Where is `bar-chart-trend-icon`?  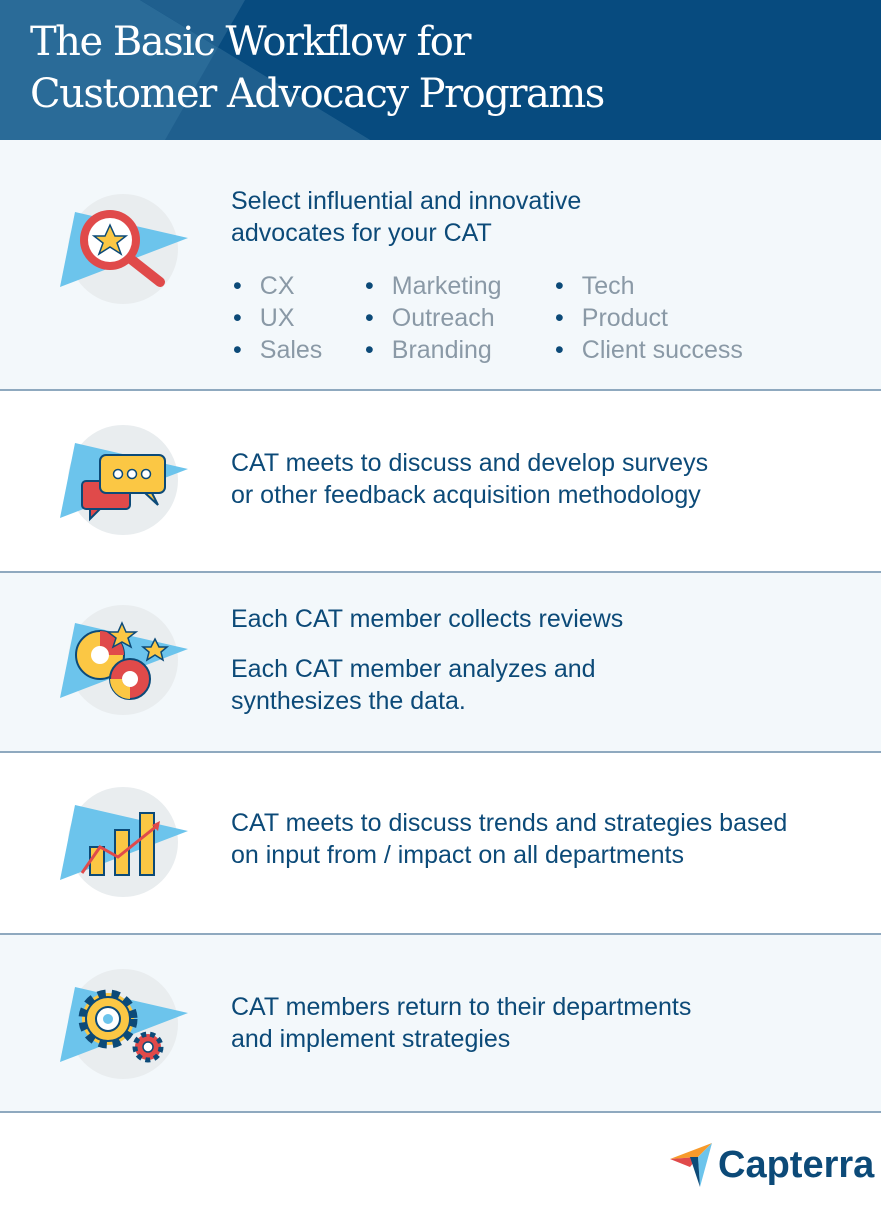 bar-chart-trend-icon is located at coordinates (124, 842).